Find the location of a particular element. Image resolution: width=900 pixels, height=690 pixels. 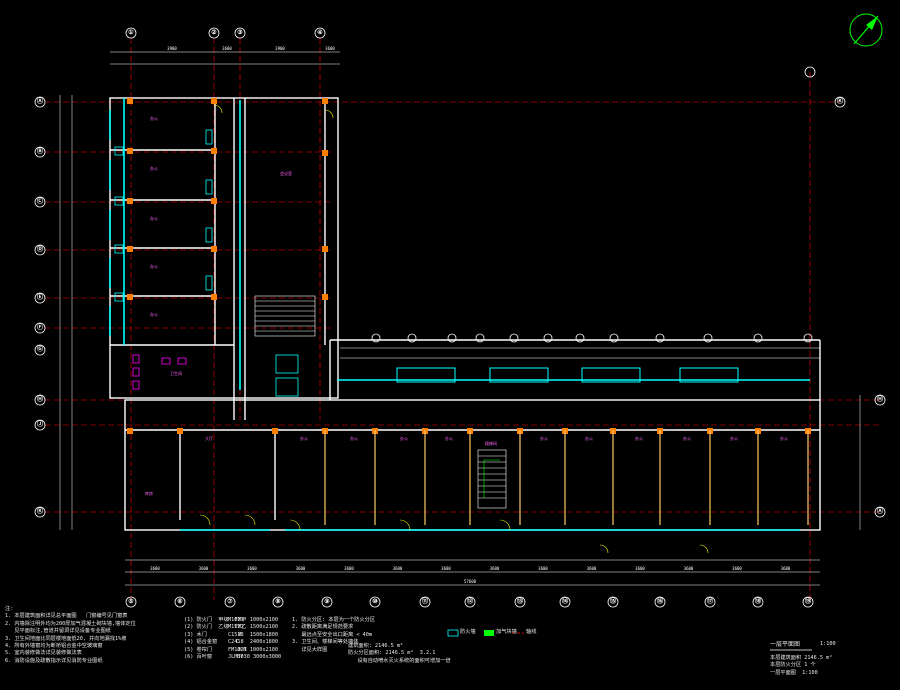

axis-label-left: Ⓐ is located at coordinates (40, 101).